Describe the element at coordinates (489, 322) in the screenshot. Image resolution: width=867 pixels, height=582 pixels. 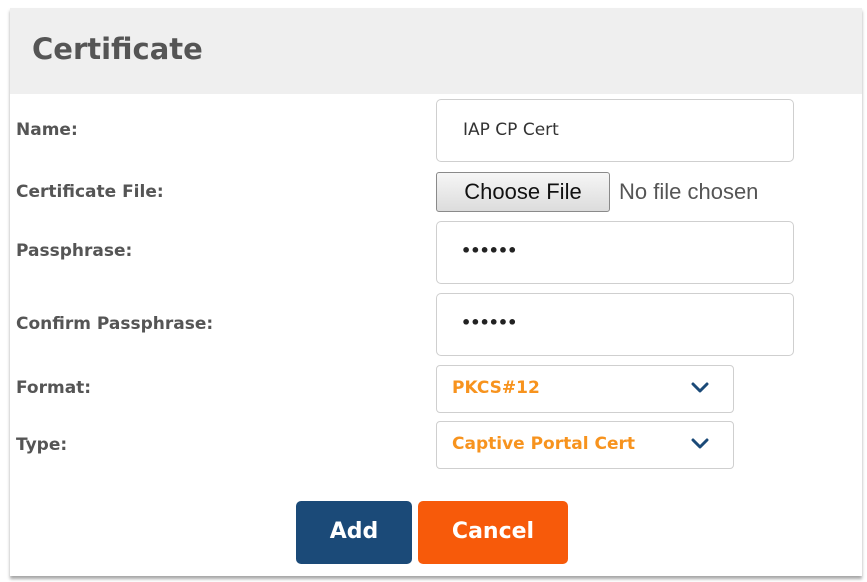
I see `confirm-passphrase-input-value: ••••••` at that location.